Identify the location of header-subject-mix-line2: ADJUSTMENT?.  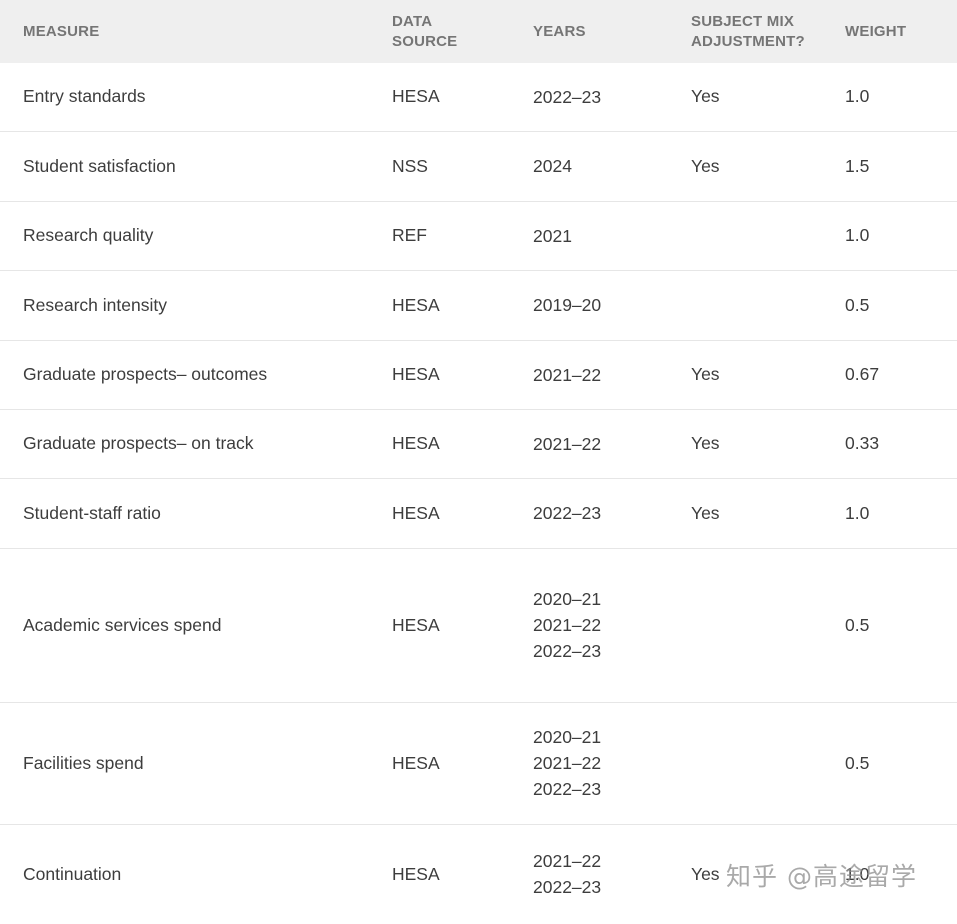
(748, 41).